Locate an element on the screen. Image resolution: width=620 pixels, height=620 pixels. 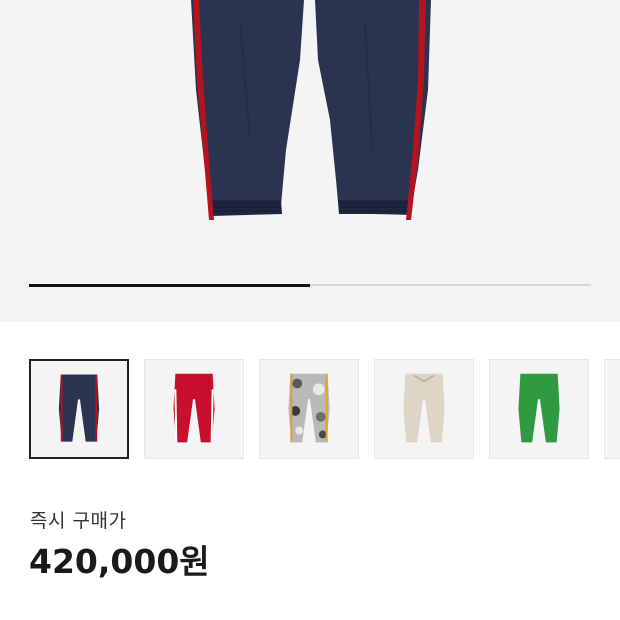
thumbnail-beige is located at coordinates (424, 409).